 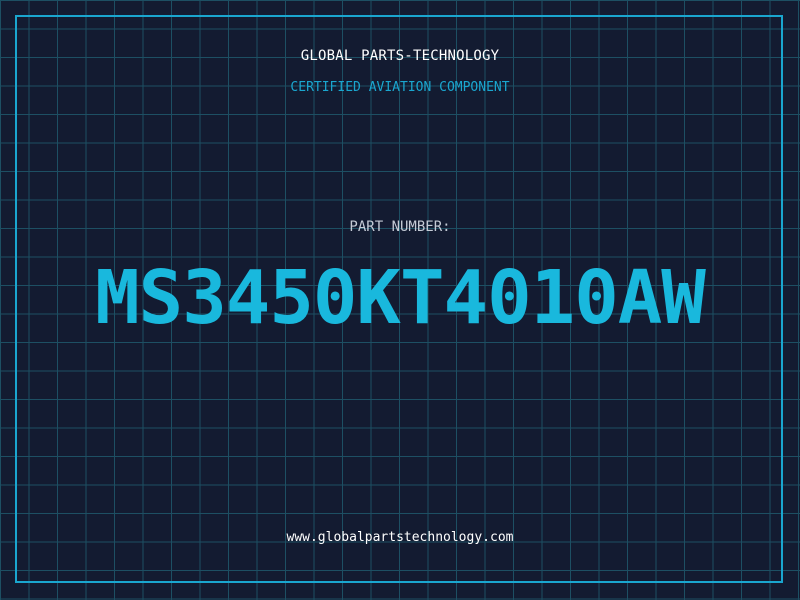 I want to click on website-url: www.globalpartstechnology.com, so click(x=400, y=537).